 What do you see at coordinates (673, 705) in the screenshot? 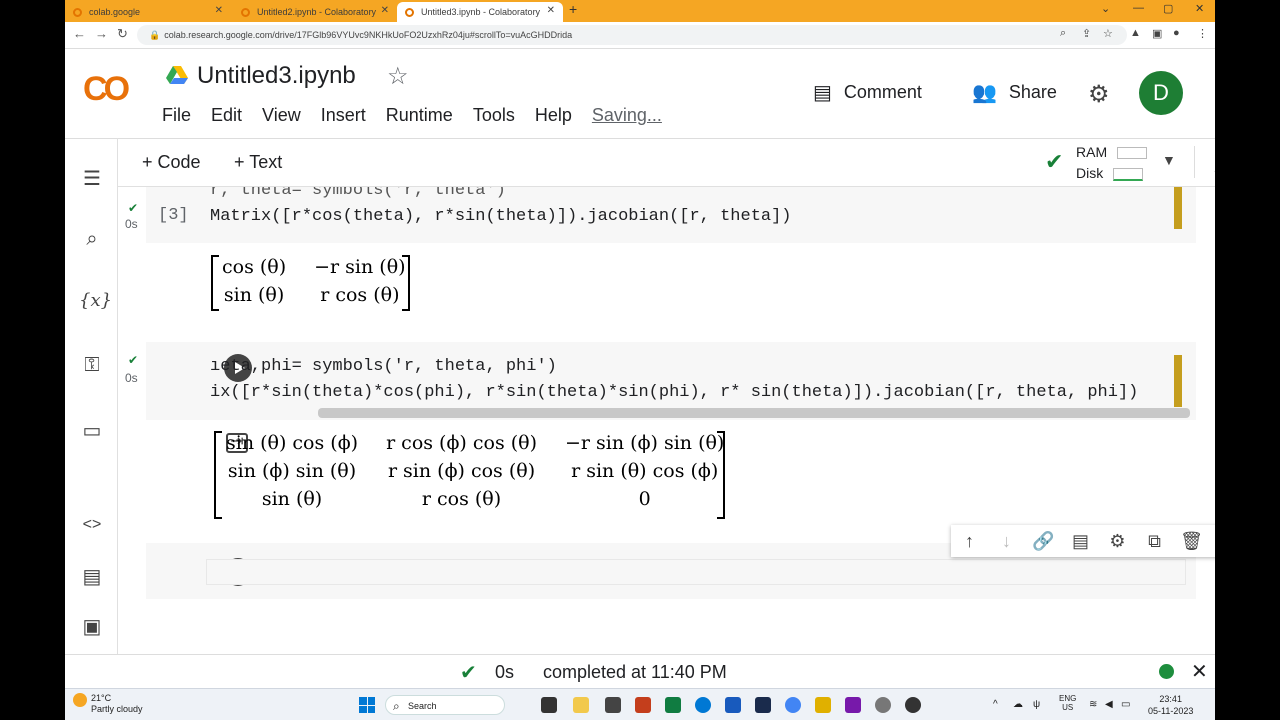
I see `excel-icon` at bounding box center [673, 705].